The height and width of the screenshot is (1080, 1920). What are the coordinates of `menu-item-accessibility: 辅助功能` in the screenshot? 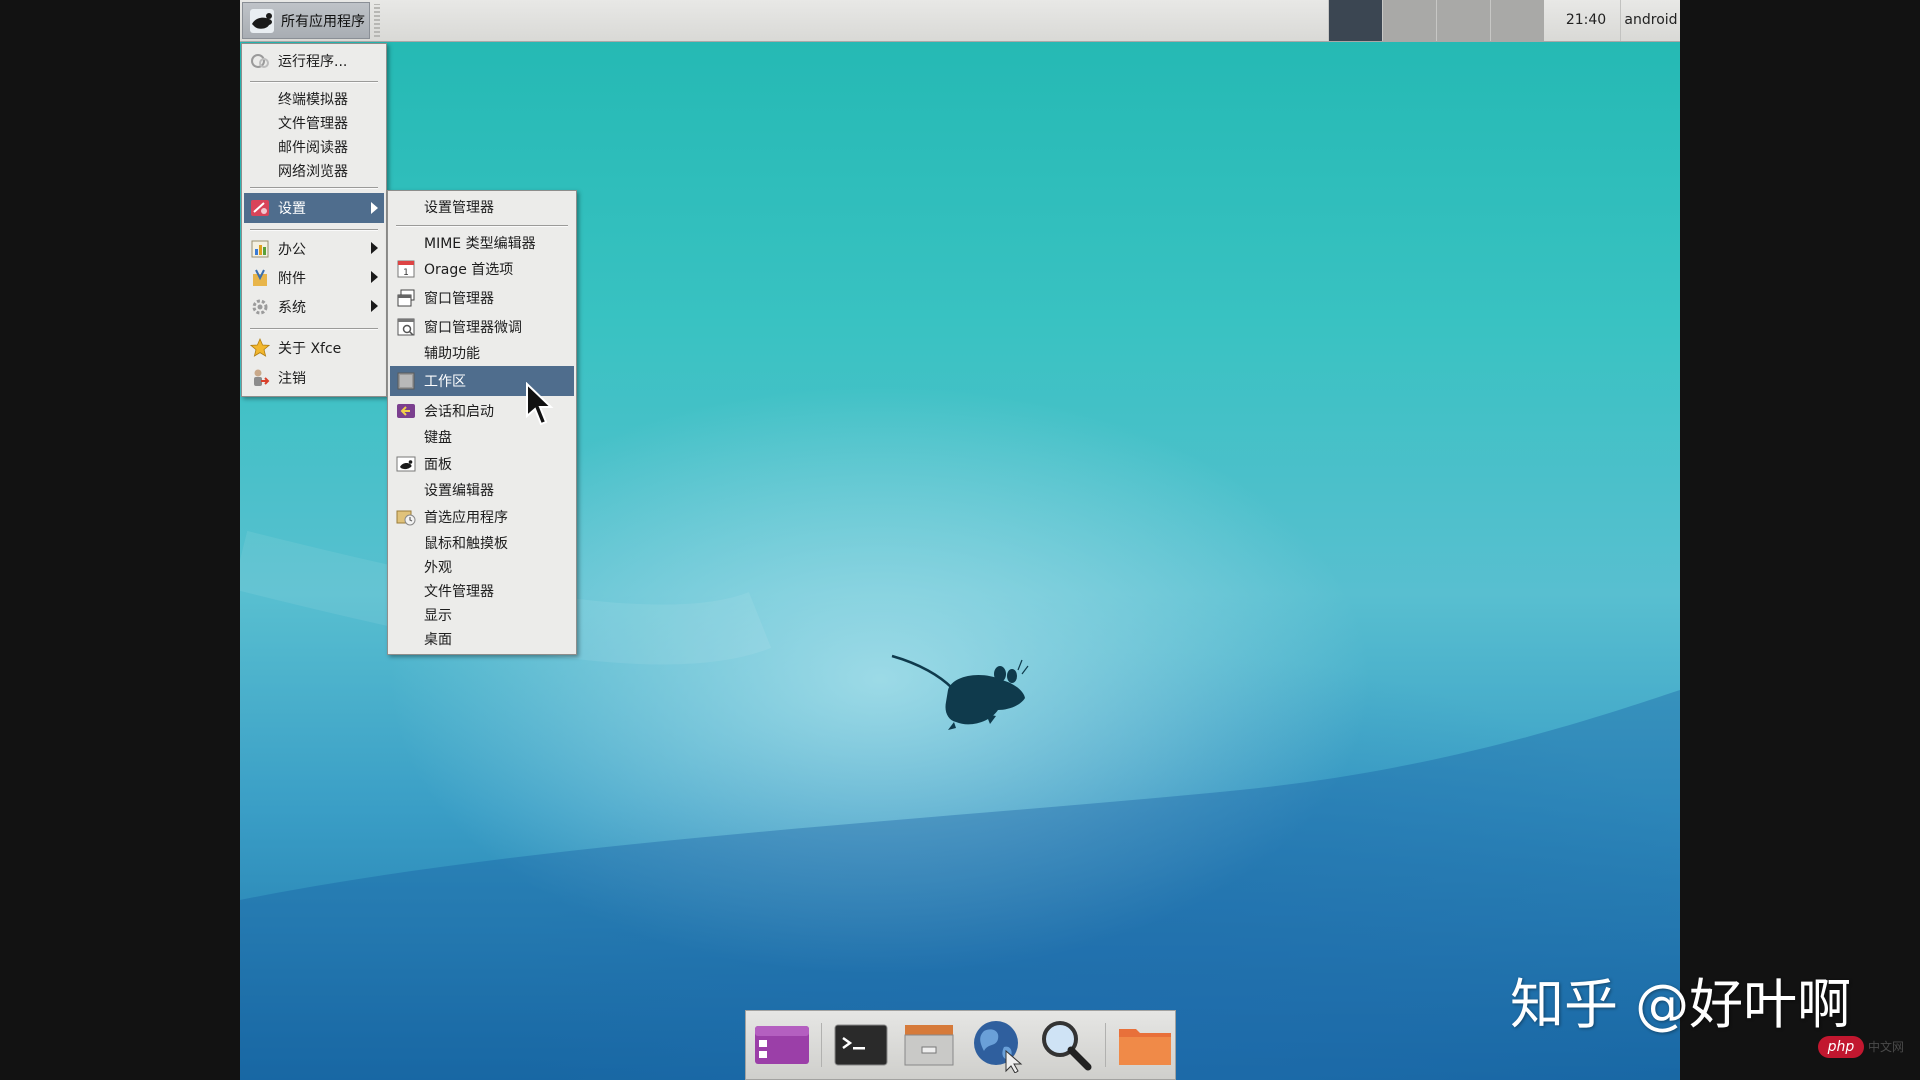 It's located at (482, 353).